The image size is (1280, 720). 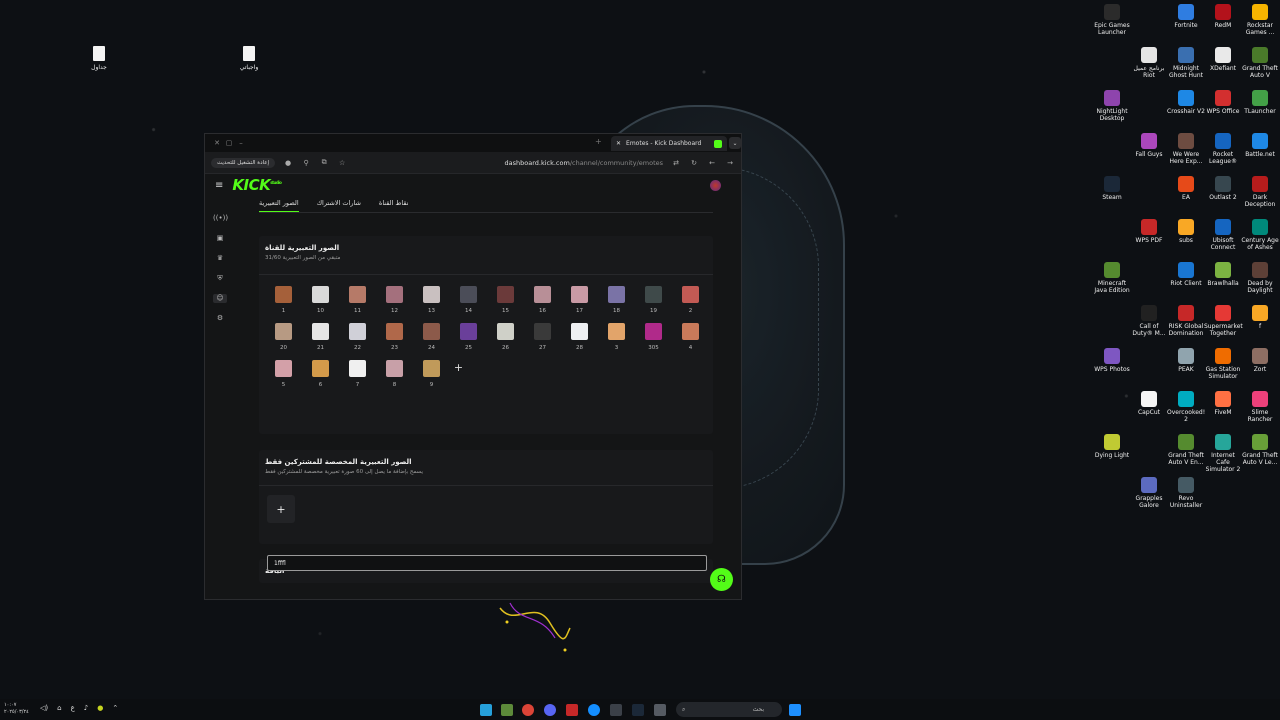 I want to click on emote-item: 25, so click(x=468, y=337).